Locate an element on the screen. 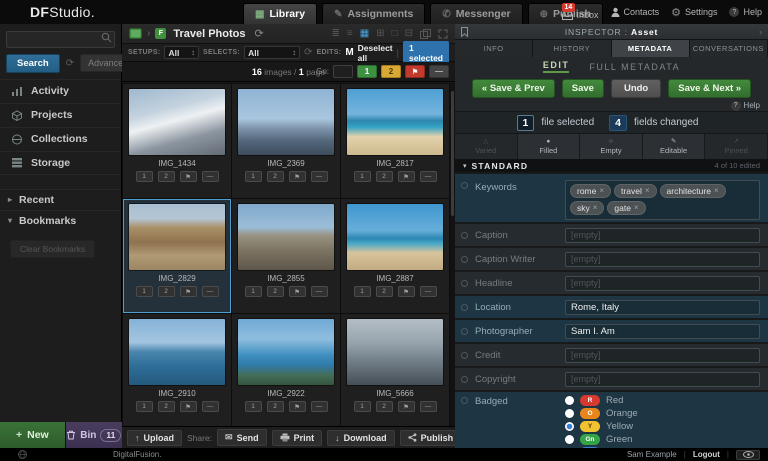 The image size is (768, 461). help-button: ? Help is located at coordinates (745, 12).